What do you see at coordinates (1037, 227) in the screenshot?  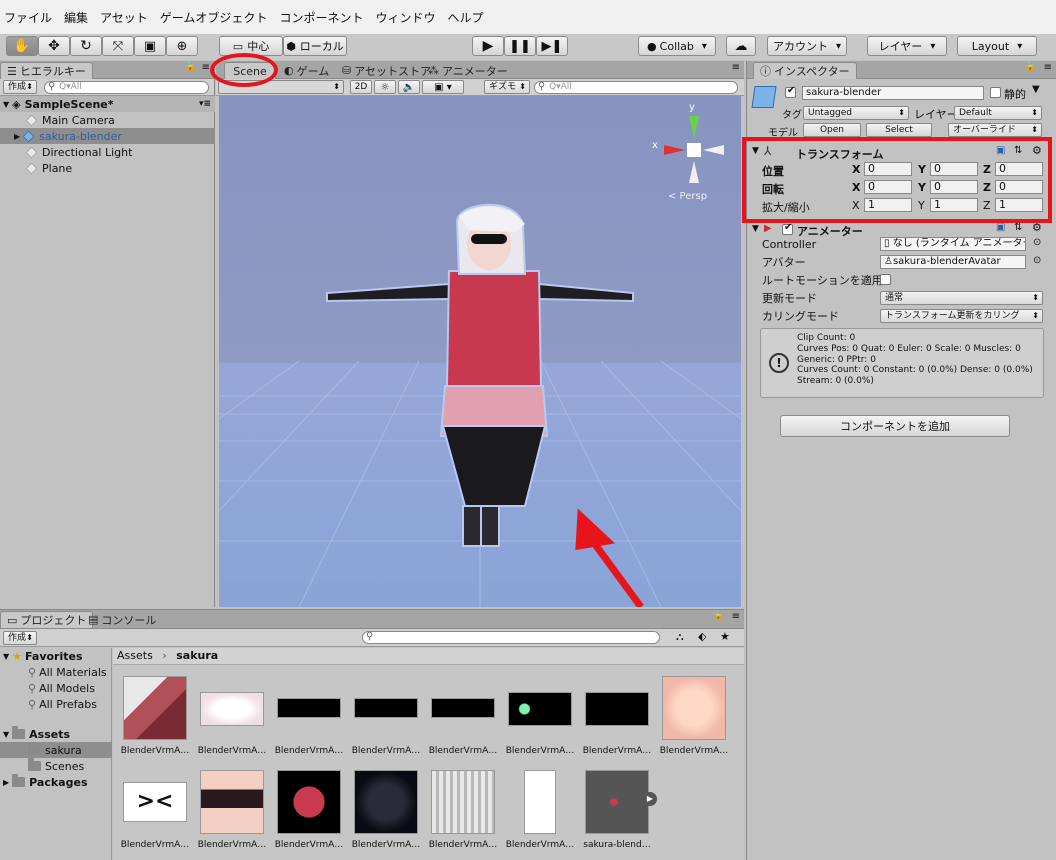 I see `gear-icon: ⚙` at bounding box center [1037, 227].